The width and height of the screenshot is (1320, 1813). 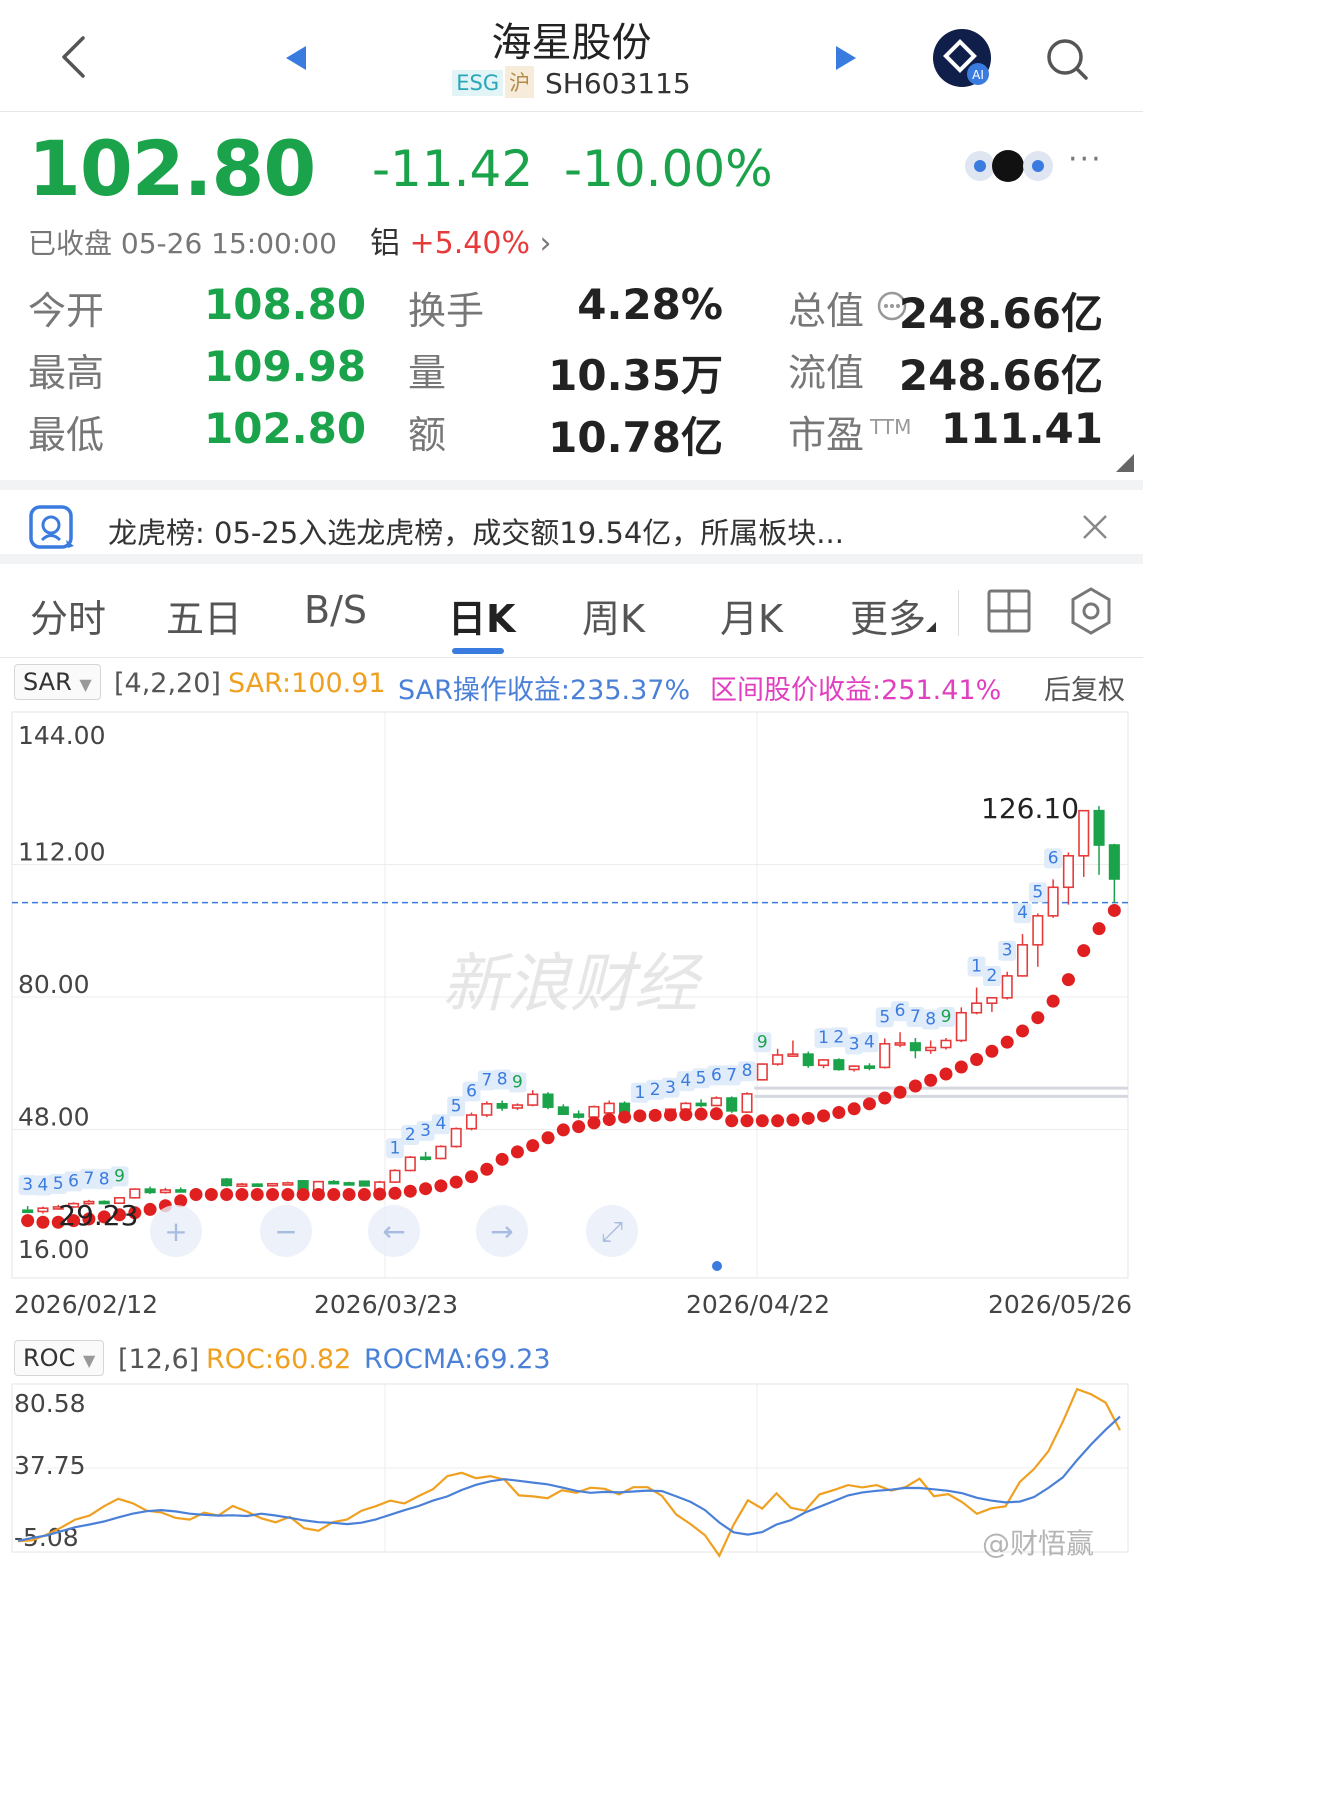 What do you see at coordinates (1010, 166) in the screenshot?
I see `community-avatars-icon` at bounding box center [1010, 166].